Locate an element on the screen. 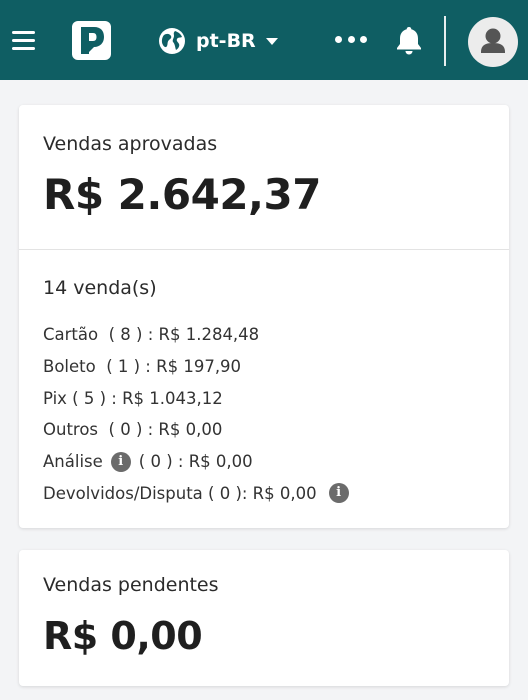 Image resolution: width=528 pixels, height=700 pixels. breakdown-refunded-text: Devolvidos/Disputa ( 0 ): R$ 0,00 is located at coordinates (180, 493).